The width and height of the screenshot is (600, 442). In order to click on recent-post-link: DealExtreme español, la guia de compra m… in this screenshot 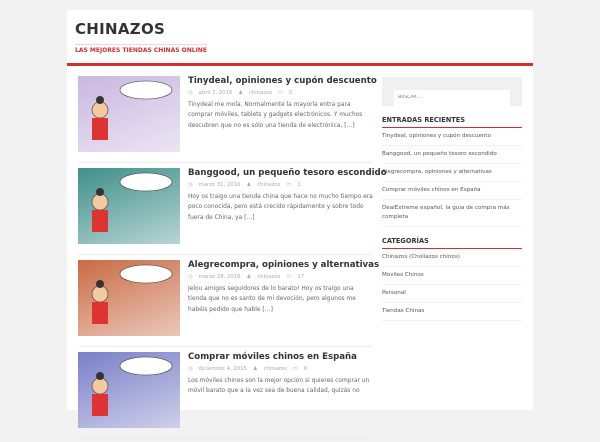, I will do `click(452, 213)`.